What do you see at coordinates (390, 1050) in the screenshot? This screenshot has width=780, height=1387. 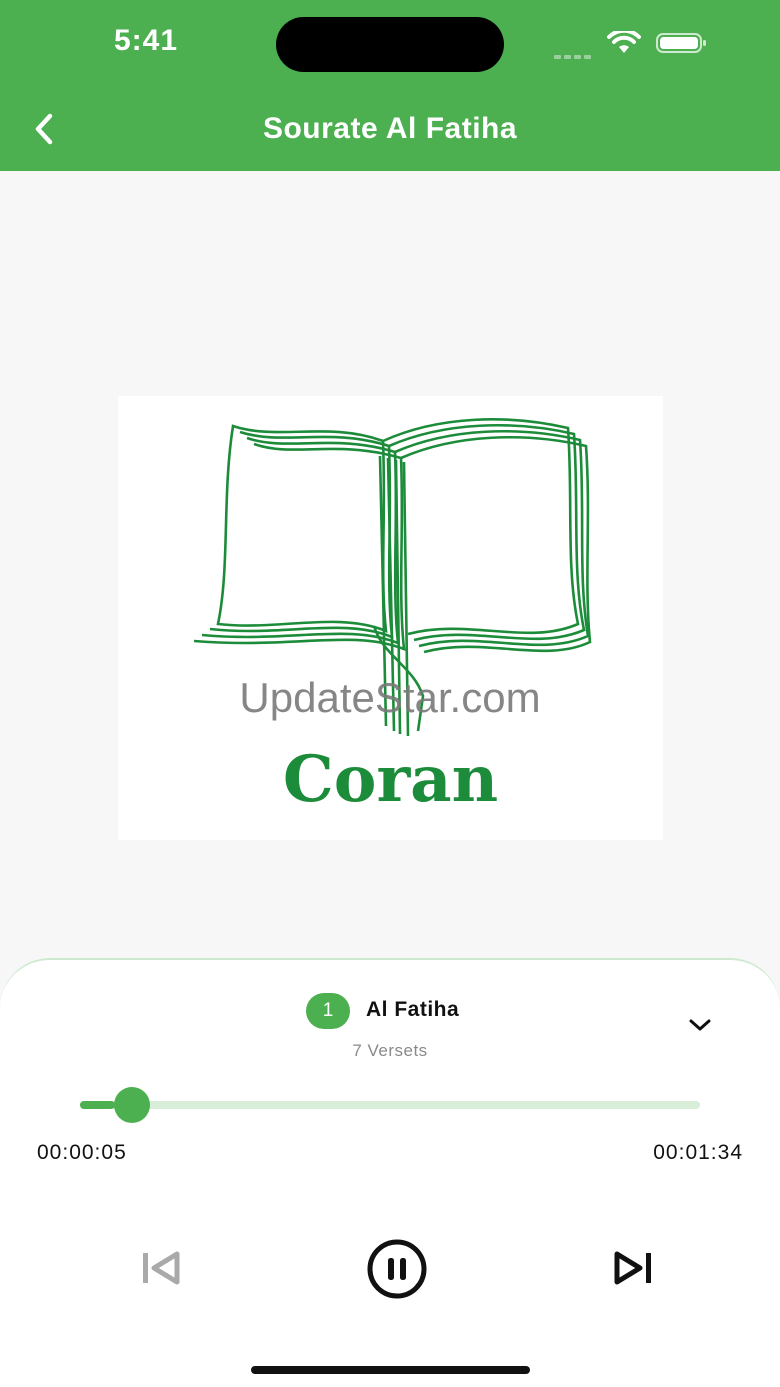 I see `verse-count: 7 Versets` at bounding box center [390, 1050].